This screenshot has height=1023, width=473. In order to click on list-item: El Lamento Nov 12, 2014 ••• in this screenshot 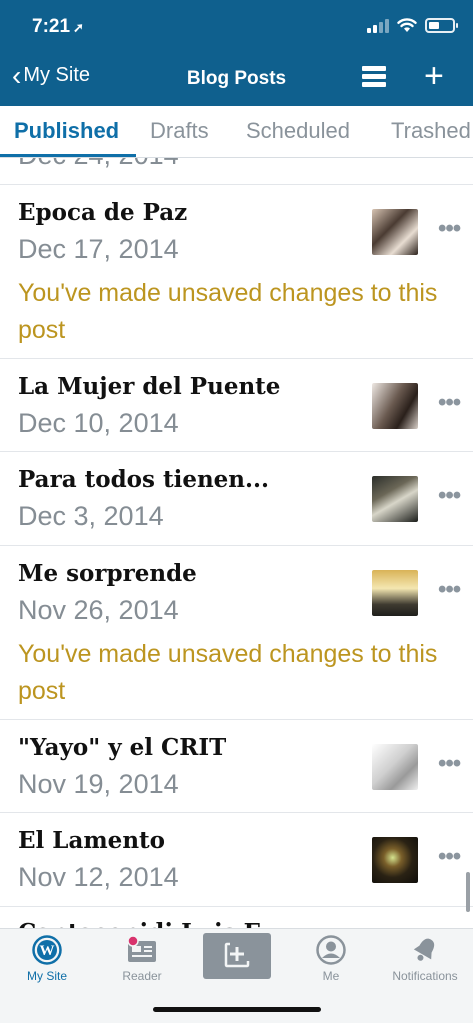, I will do `click(236, 860)`.